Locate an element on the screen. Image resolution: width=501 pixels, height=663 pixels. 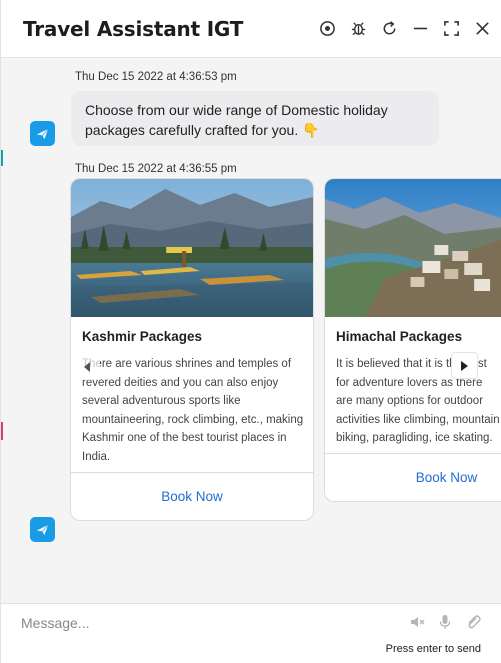
chevron-left-icon is located at coordinates (86, 366).